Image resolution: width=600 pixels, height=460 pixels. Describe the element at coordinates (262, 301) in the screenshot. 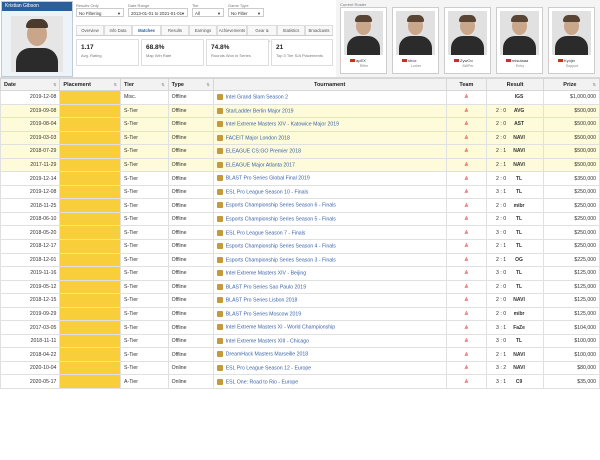

I see `tournament-link: BLAST Pro Series Lisbon 2018` at that location.